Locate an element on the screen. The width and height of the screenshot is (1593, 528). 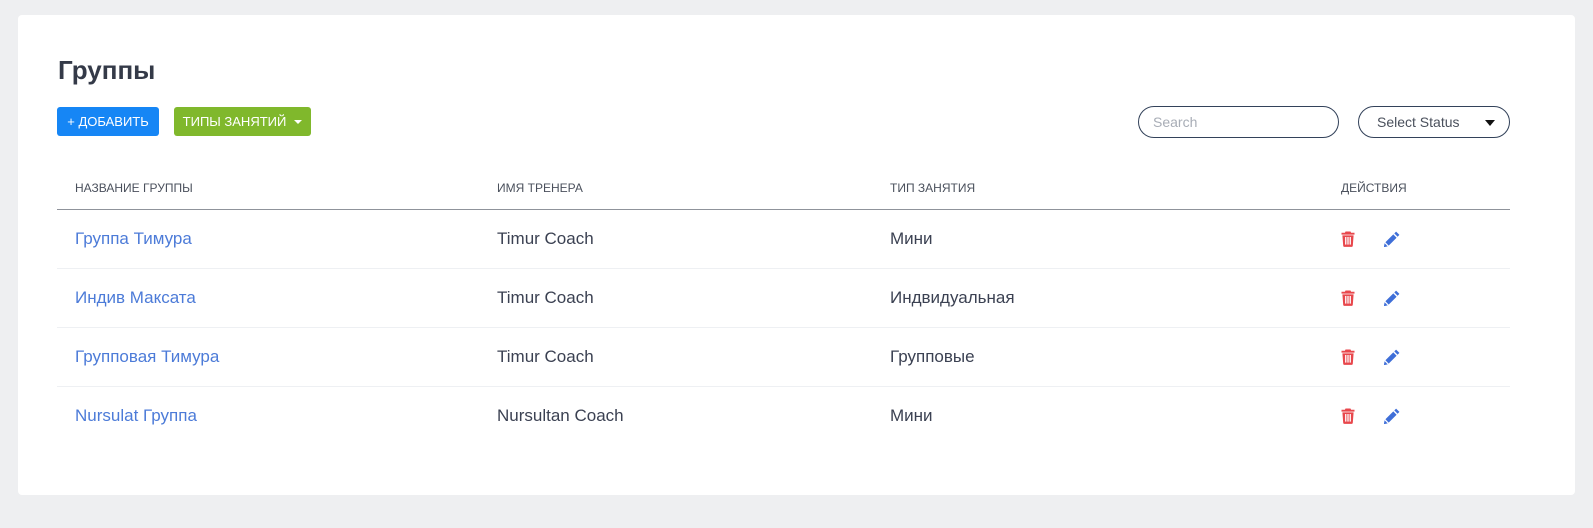
status-select: Select Status is located at coordinates (1434, 122).